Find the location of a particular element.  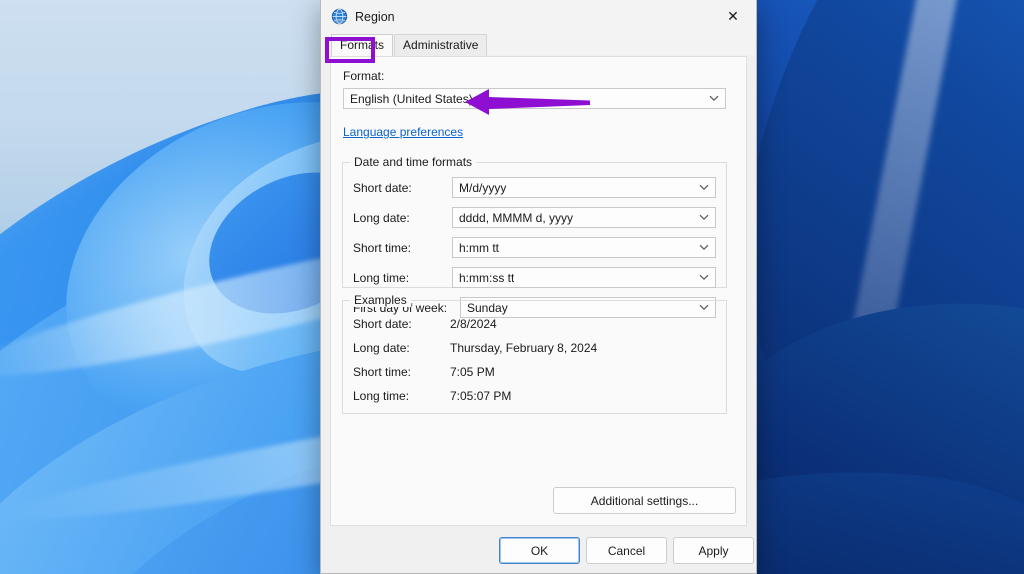

example-short-time-label: Short time: is located at coordinates (382, 372).